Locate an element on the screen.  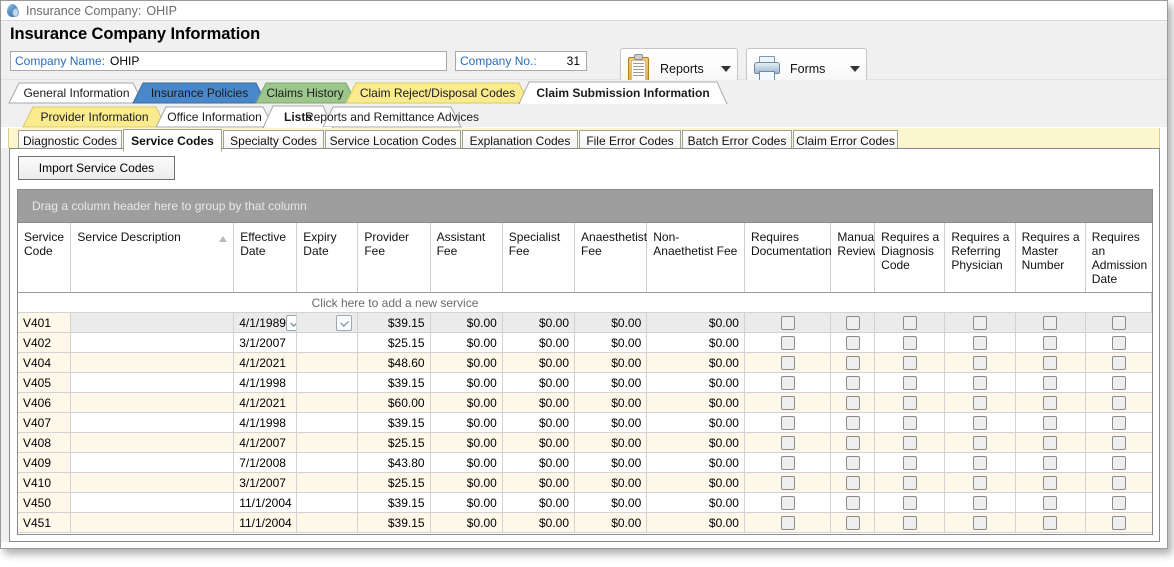
tab-claim-submission-information: Claim Submission Information is located at coordinates (623, 92).